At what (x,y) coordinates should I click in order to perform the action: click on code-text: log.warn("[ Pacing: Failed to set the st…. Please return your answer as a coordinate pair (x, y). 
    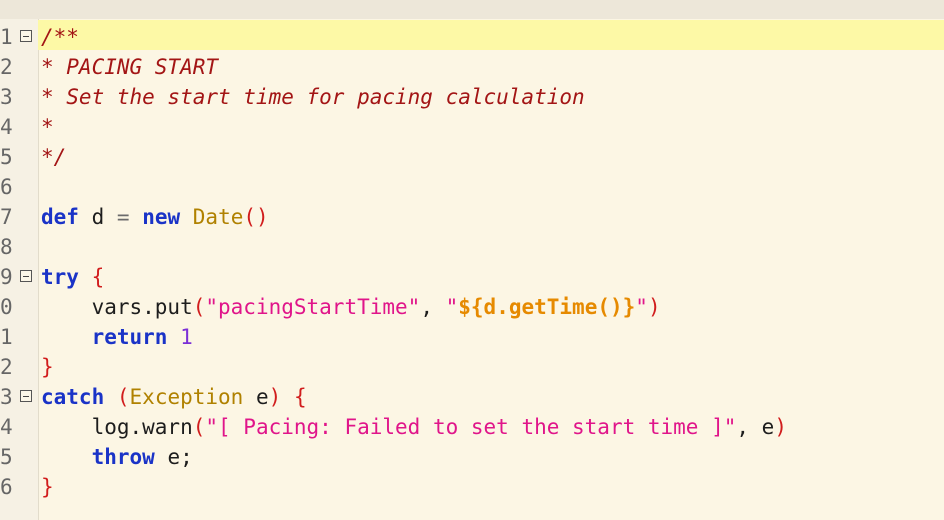
    Looking at the image, I should click on (414, 427).